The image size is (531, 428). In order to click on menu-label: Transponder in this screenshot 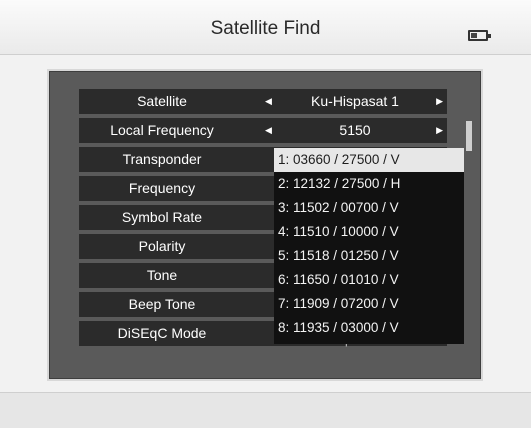, I will do `click(162, 159)`.